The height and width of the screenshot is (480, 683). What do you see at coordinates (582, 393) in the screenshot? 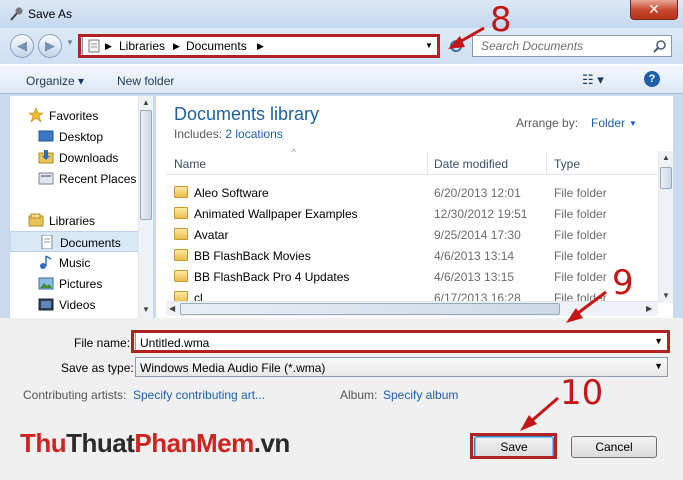
I see `annotation-number-10: 10` at bounding box center [582, 393].